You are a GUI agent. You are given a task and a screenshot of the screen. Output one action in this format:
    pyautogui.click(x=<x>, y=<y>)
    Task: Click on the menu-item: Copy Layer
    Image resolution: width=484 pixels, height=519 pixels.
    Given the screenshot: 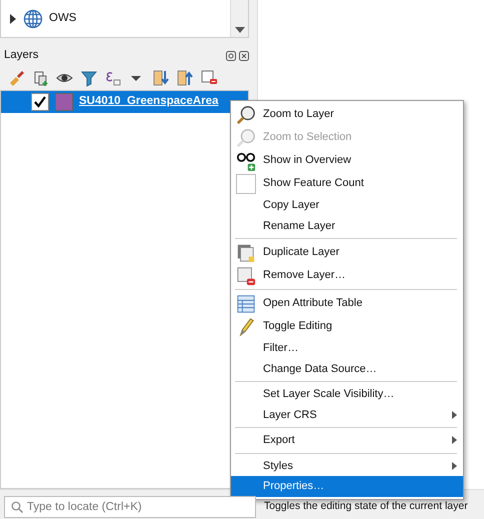 What is the action you would take?
    pyautogui.click(x=347, y=205)
    